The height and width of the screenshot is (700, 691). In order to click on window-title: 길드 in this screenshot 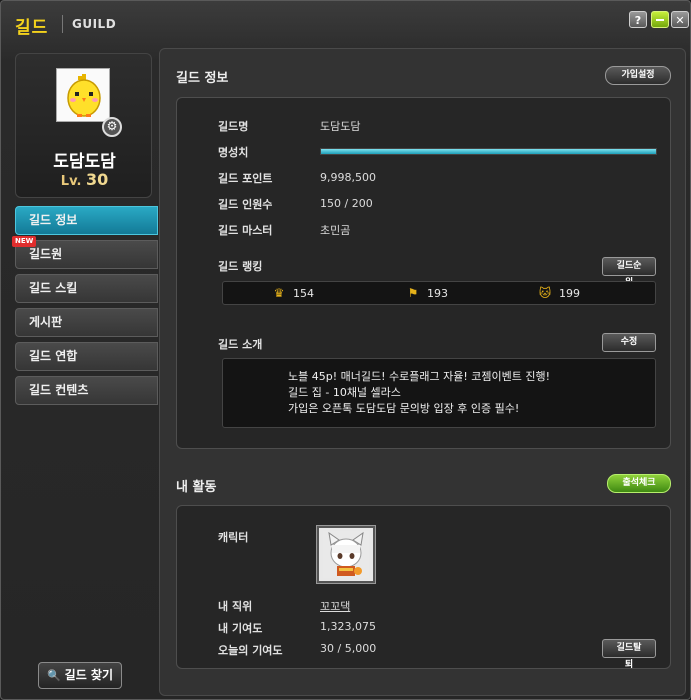, I will do `click(32, 28)`.